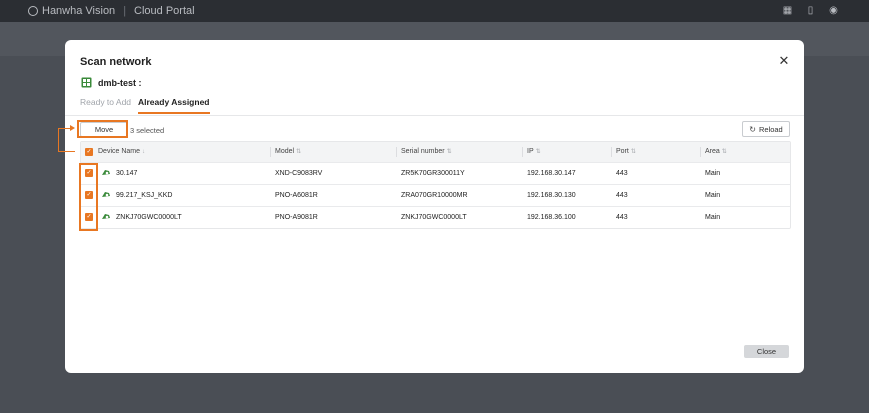 Image resolution: width=869 pixels, height=413 pixels. Describe the element at coordinates (288, 151) in the screenshot. I see `header-model: Model ⇅` at that location.